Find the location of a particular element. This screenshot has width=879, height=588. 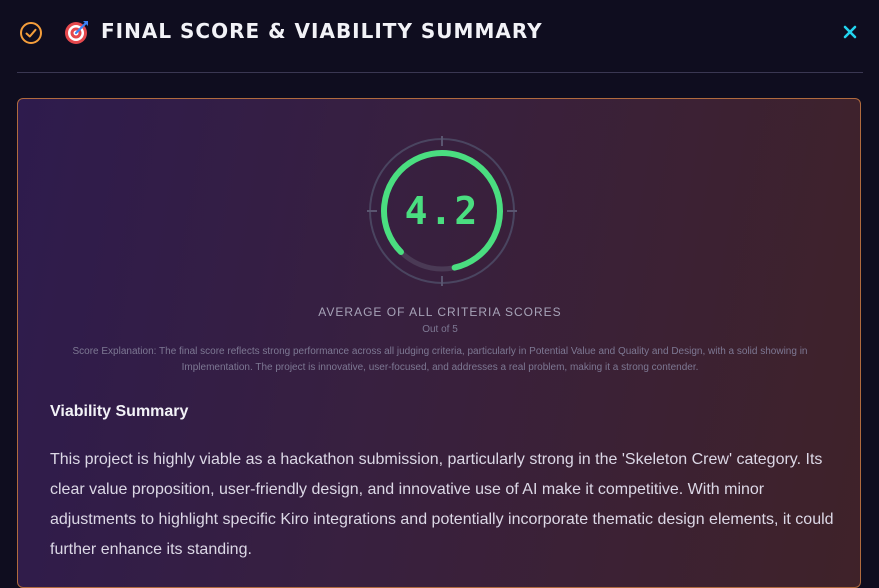

dialog-title: FINAL SCORE & VIABILITY SUMMARY is located at coordinates (322, 31).